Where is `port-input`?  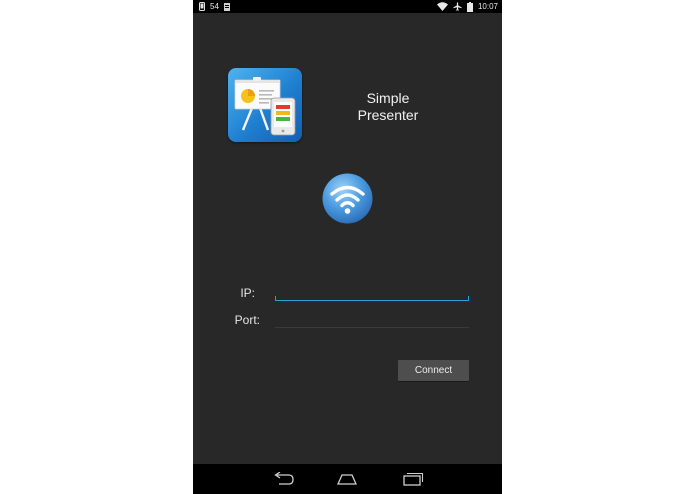 port-input is located at coordinates (372, 320).